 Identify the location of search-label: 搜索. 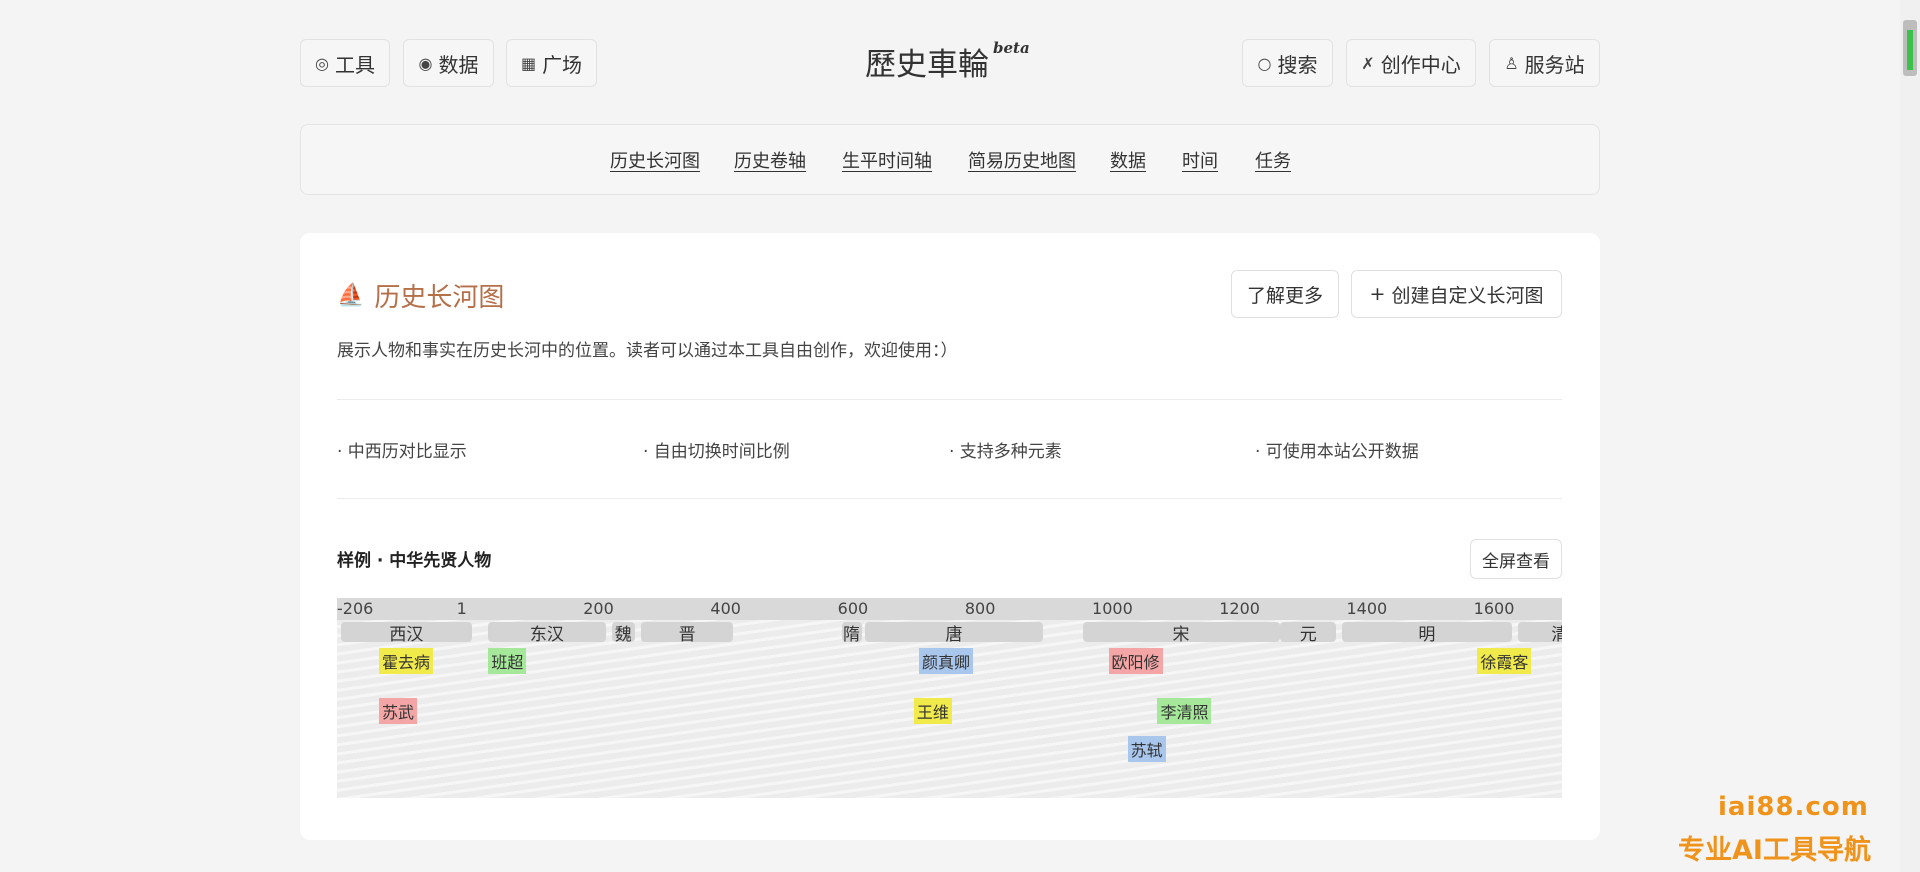
(1297, 64).